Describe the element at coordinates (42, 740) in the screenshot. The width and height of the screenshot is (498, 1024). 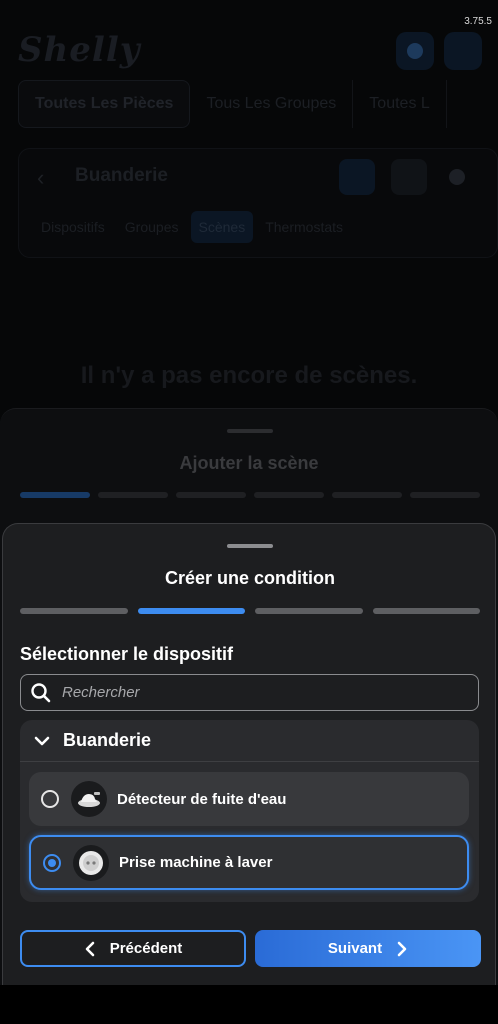
I see `chevron-down-icon` at that location.